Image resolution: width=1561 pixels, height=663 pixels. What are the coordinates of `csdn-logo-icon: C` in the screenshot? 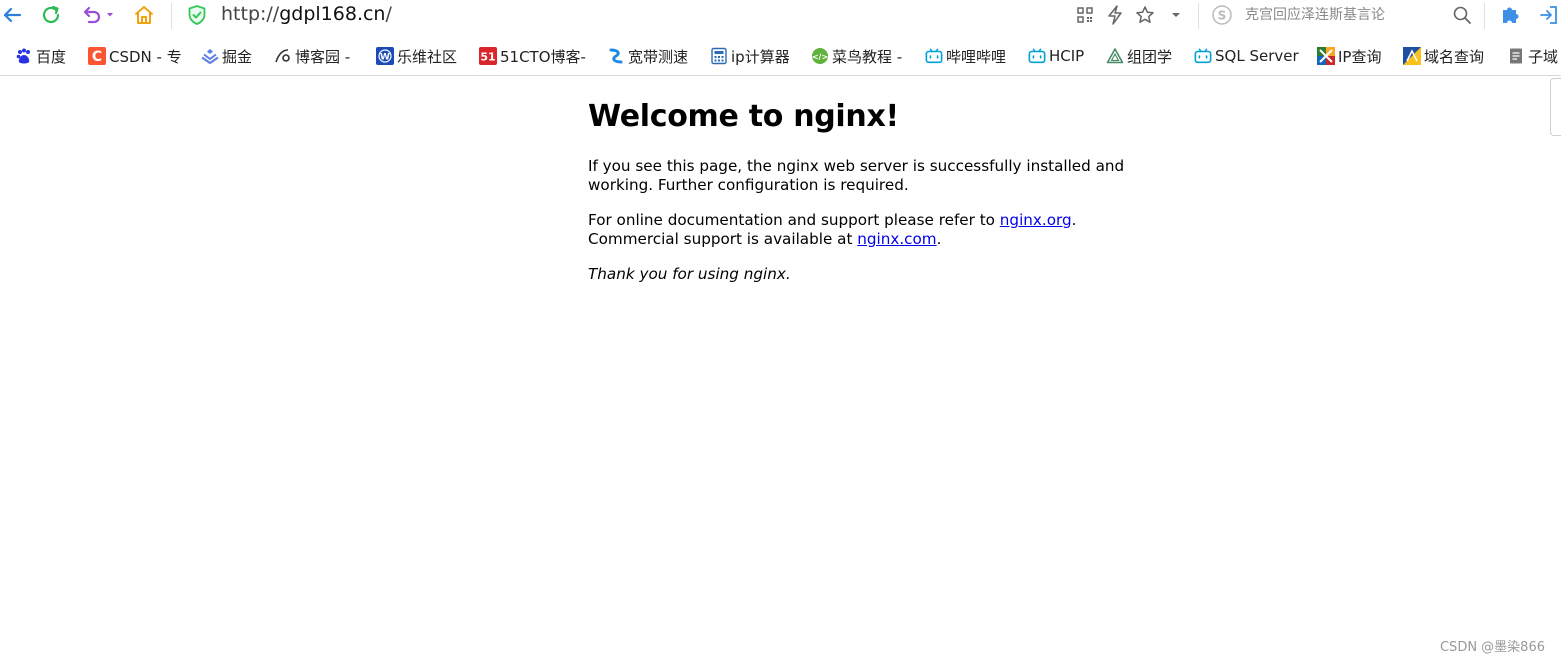 It's located at (97, 56).